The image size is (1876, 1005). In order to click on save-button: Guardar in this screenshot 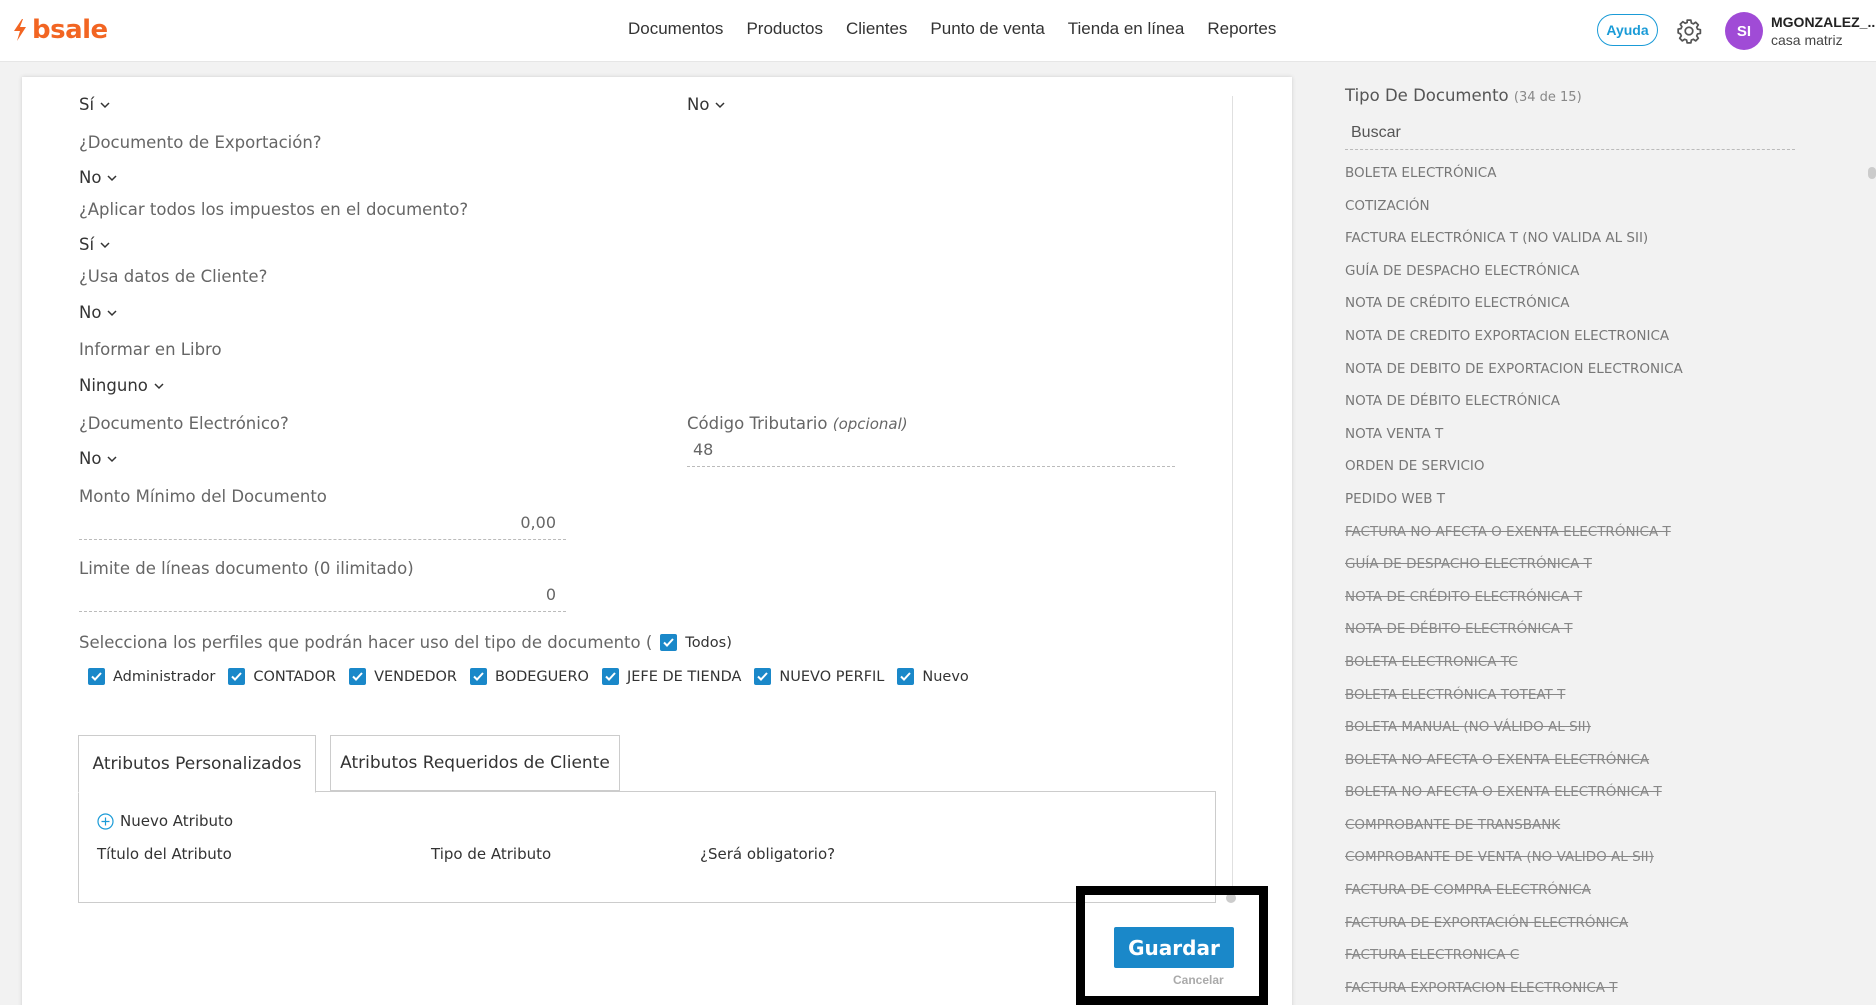, I will do `click(1174, 947)`.